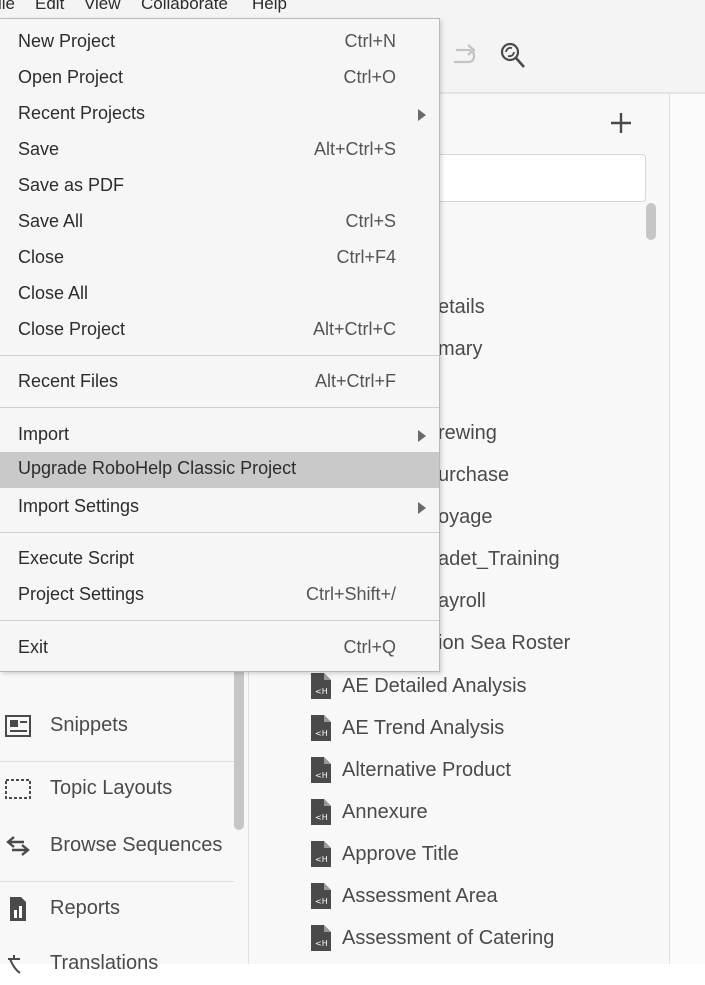 This screenshot has height=985, width=705. What do you see at coordinates (448, 938) in the screenshot?
I see `topic-label: Assessment of Catering` at bounding box center [448, 938].